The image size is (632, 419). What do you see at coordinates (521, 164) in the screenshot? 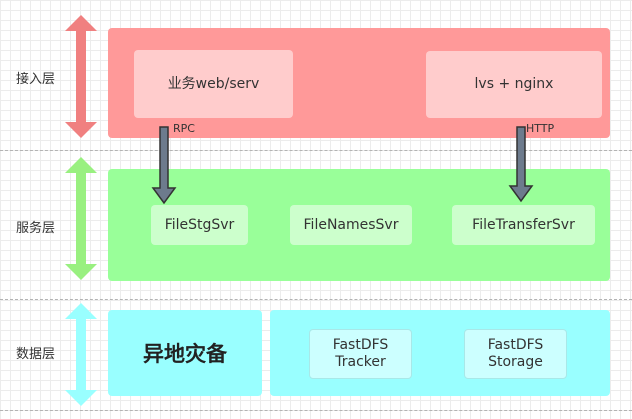
I see `http-arrow` at bounding box center [521, 164].